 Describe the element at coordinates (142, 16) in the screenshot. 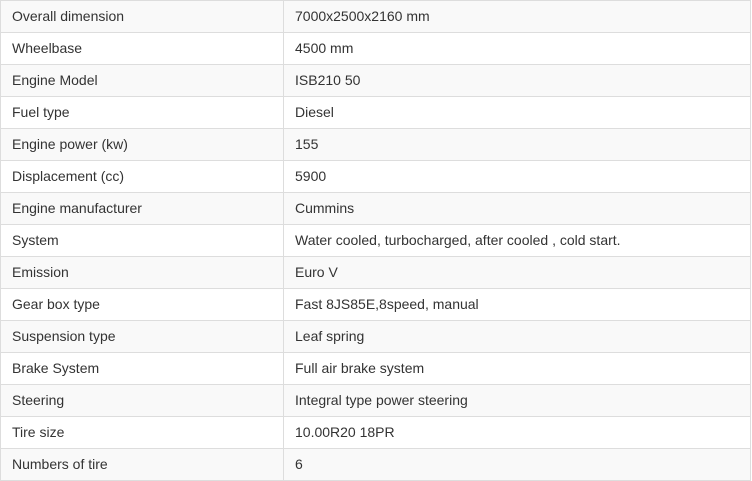

I see `spec-label: Overall dimension` at that location.